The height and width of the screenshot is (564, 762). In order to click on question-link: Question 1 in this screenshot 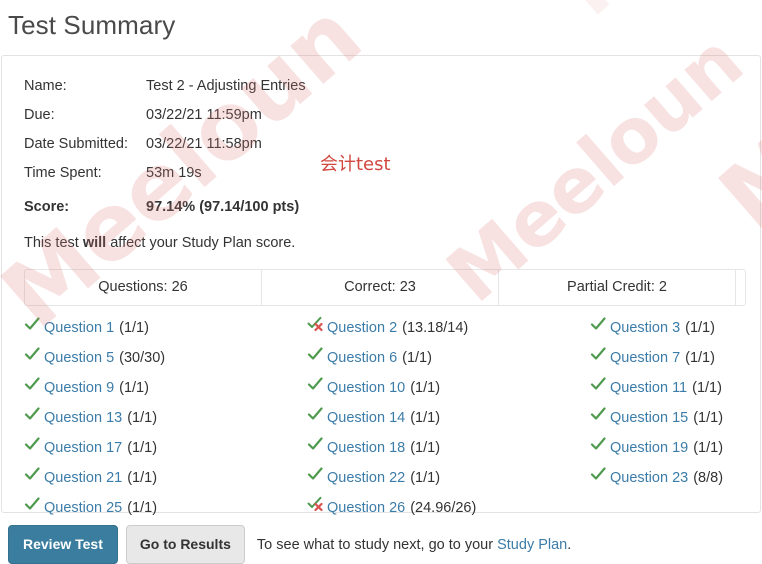, I will do `click(81, 328)`.